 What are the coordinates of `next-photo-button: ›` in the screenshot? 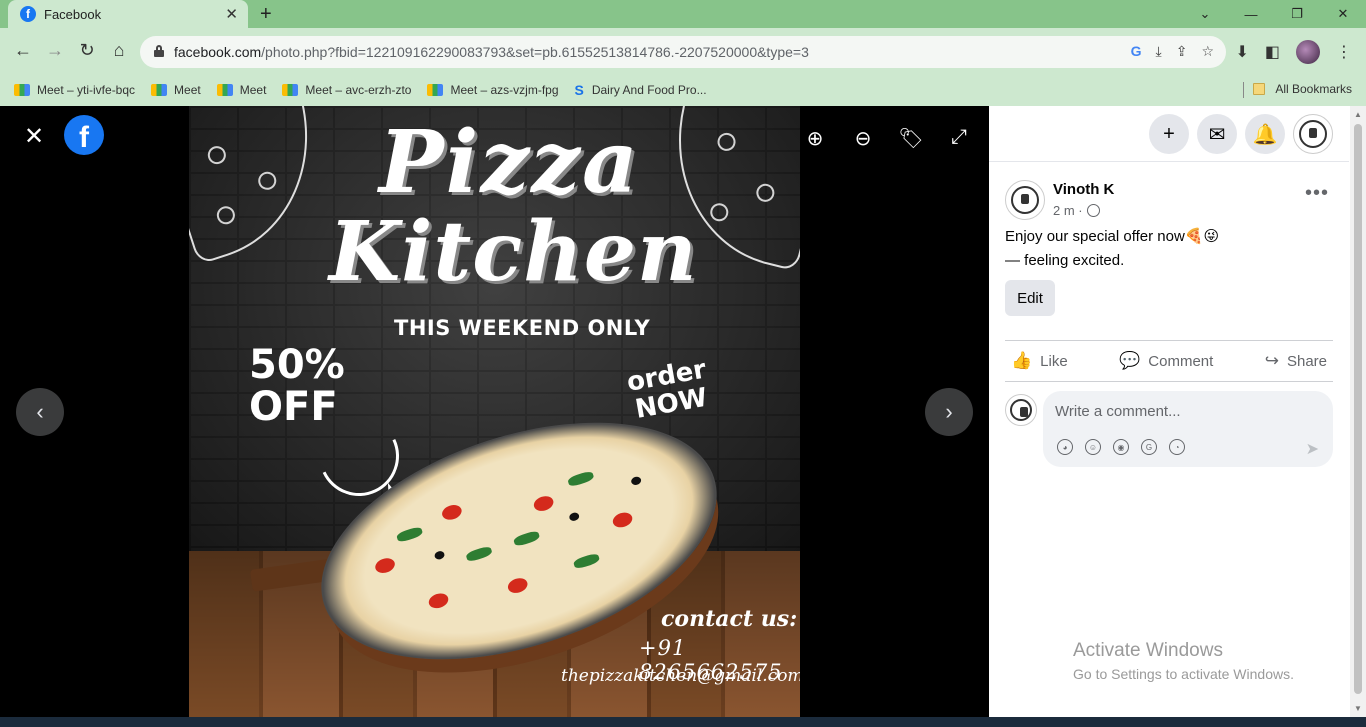 It's located at (949, 412).